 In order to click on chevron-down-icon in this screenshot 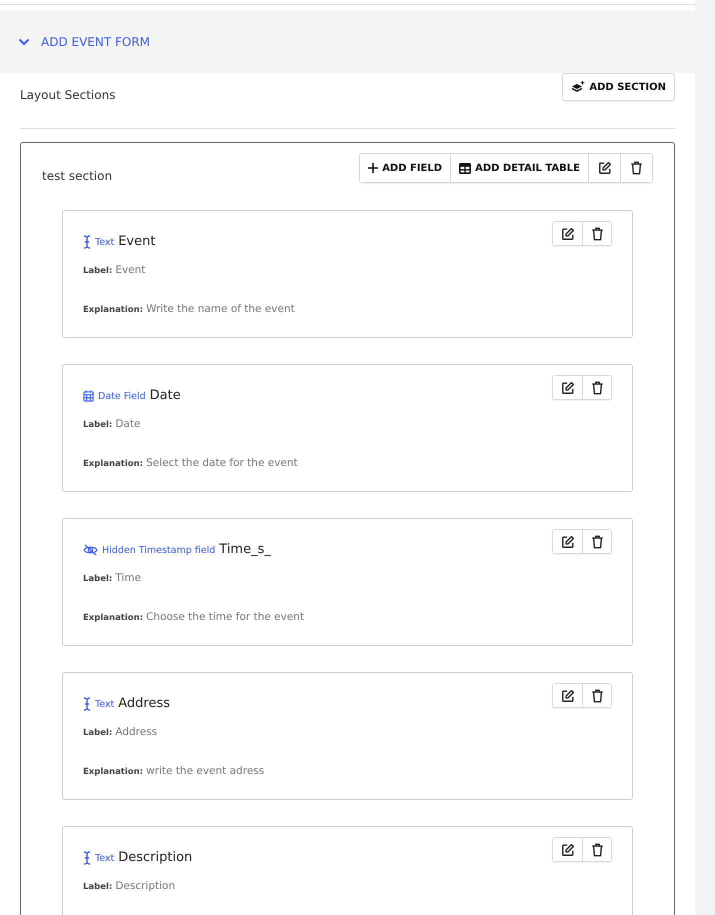, I will do `click(24, 42)`.